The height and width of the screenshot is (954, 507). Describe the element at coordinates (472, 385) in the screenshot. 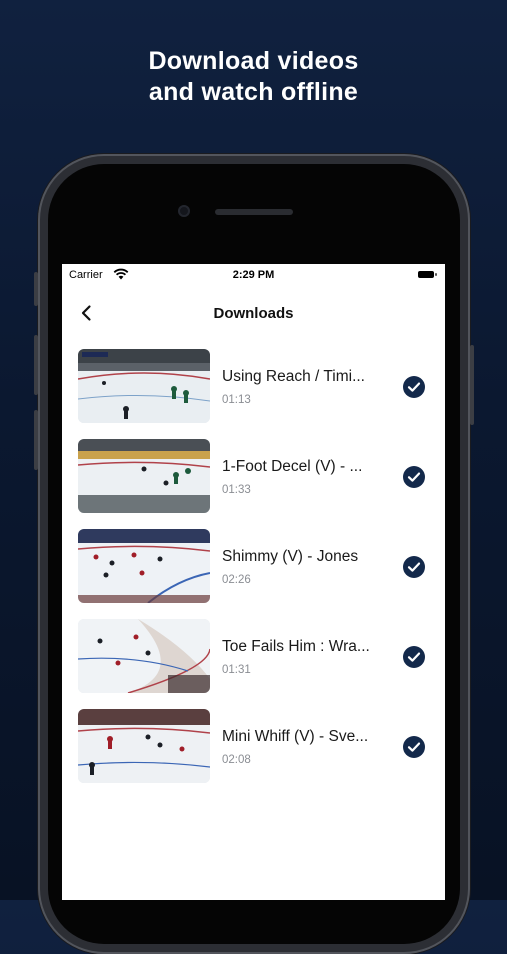

I see `phone-side-button-power` at that location.